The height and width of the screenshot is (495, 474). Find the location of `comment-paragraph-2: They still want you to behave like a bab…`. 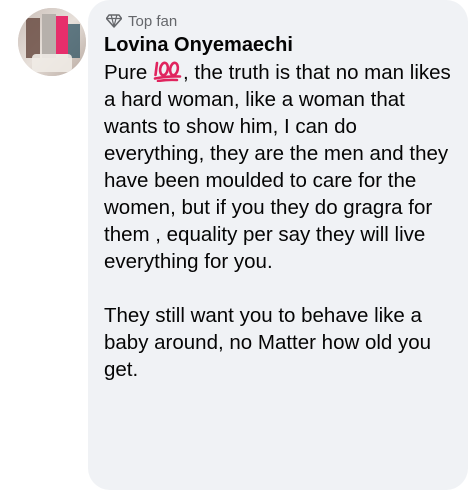

comment-paragraph-2: They still want you to behave like a bab… is located at coordinates (270, 342).